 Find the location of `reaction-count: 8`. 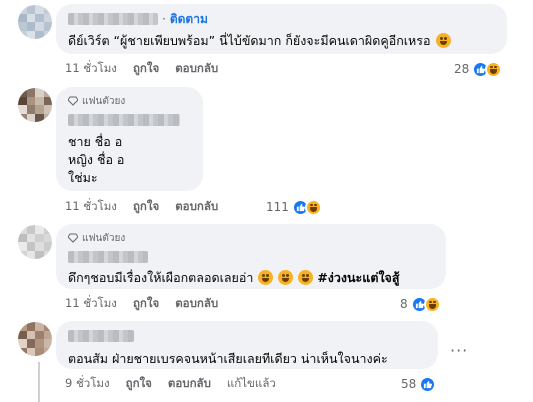

reaction-count: 8 is located at coordinates (404, 304).